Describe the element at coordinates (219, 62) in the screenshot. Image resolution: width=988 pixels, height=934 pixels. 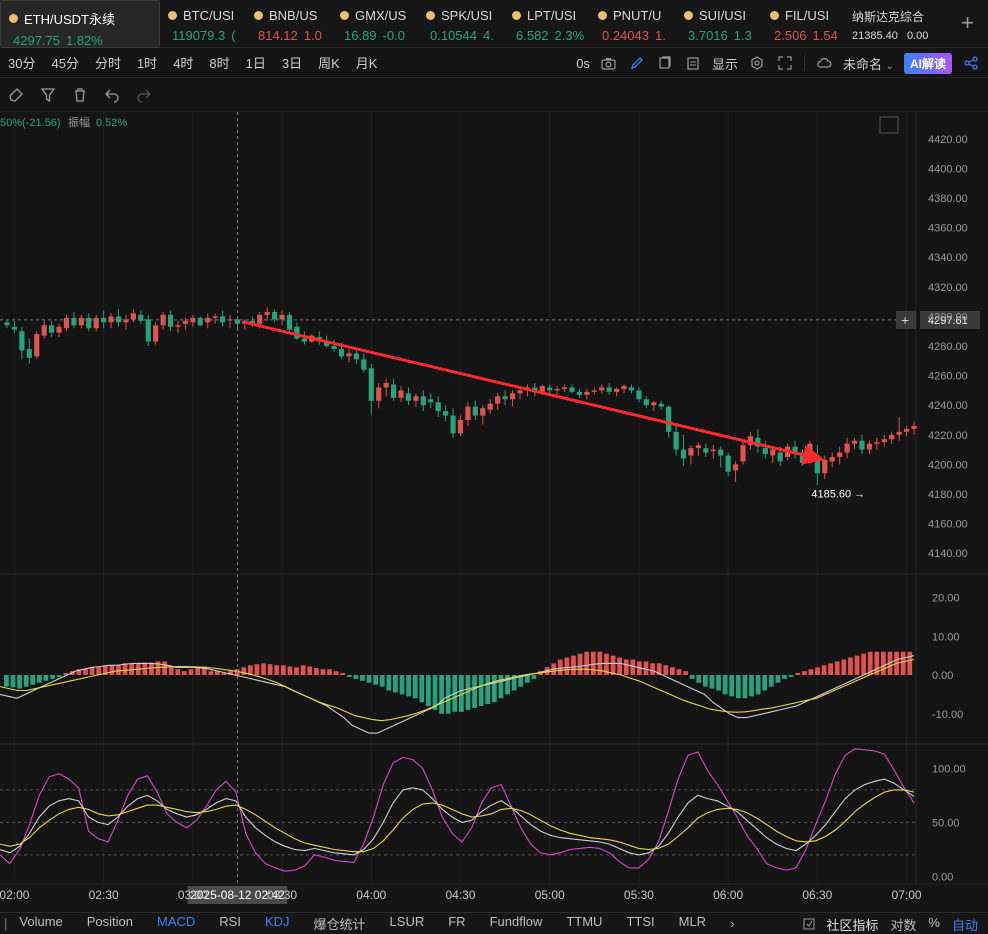
I see `interval-option: 8时` at that location.